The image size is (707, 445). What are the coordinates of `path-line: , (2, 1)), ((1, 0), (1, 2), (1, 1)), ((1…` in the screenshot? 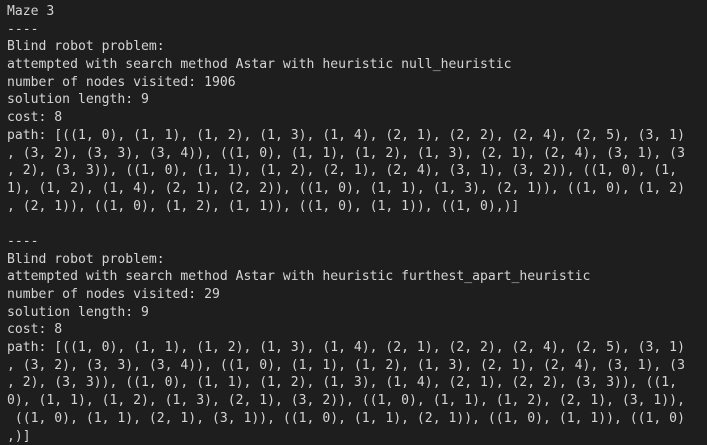 It's located at (357, 207).